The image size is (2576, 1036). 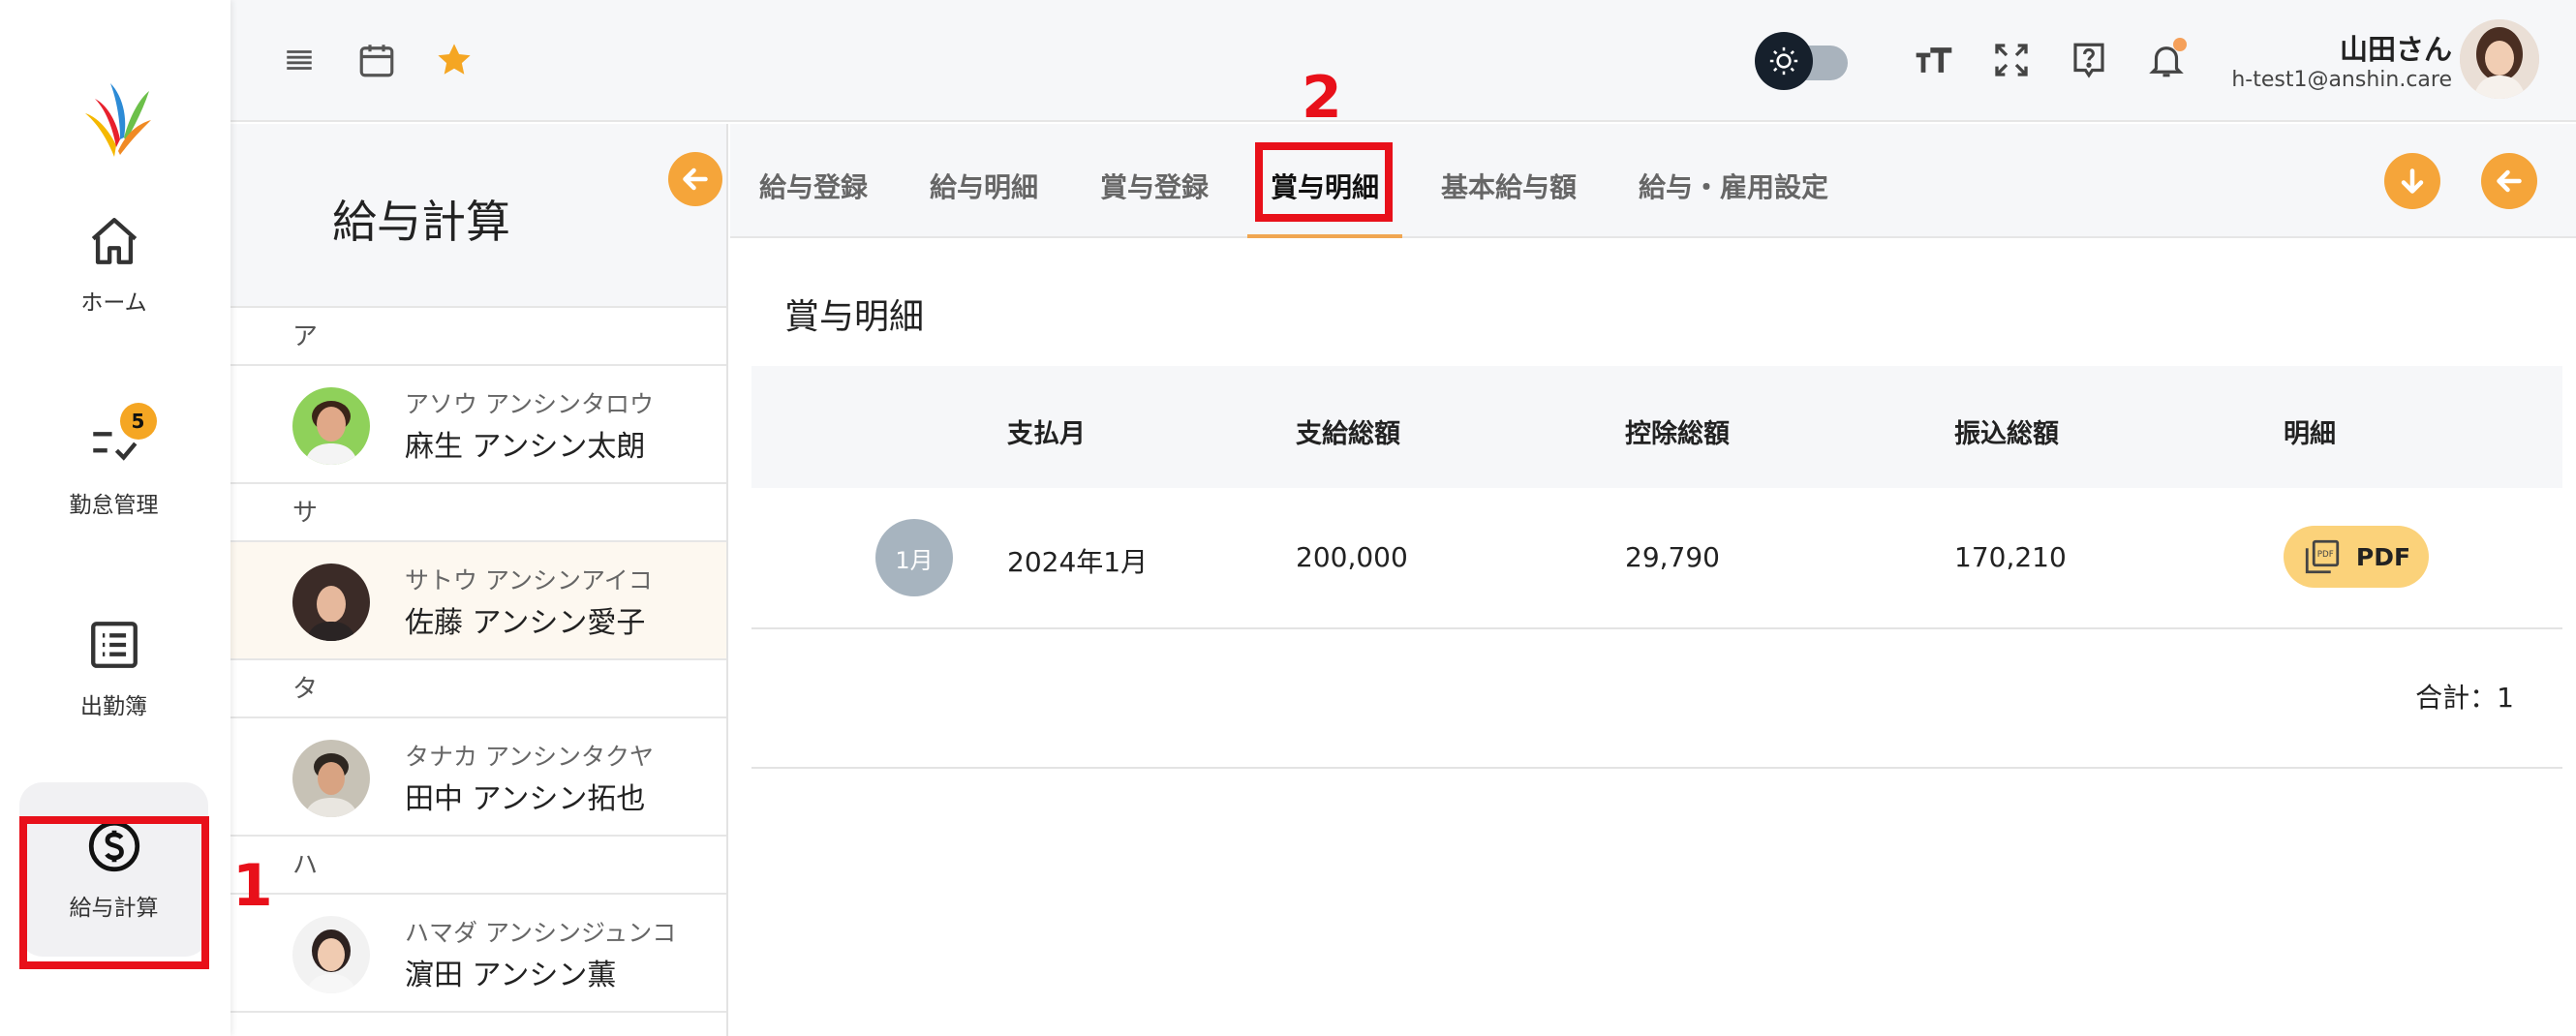 What do you see at coordinates (421, 222) in the screenshot?
I see `panel-title: 給与計算` at bounding box center [421, 222].